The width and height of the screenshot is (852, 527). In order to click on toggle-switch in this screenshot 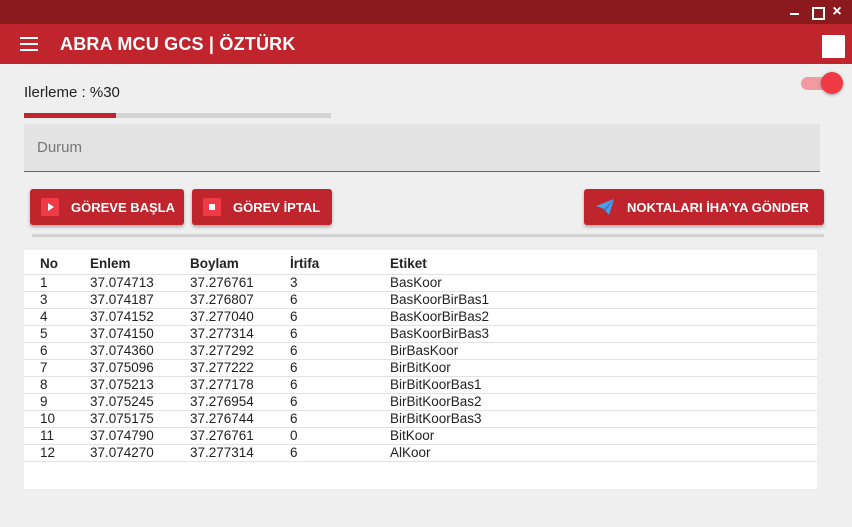, I will do `click(822, 83)`.